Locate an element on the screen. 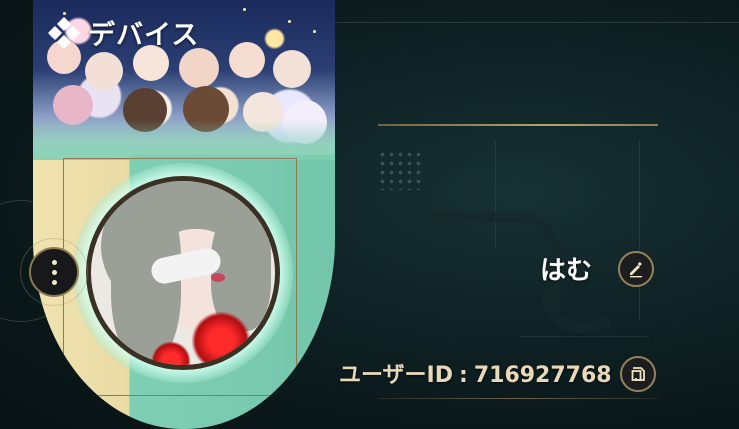 The image size is (739, 429). gold-divider is located at coordinates (518, 125).